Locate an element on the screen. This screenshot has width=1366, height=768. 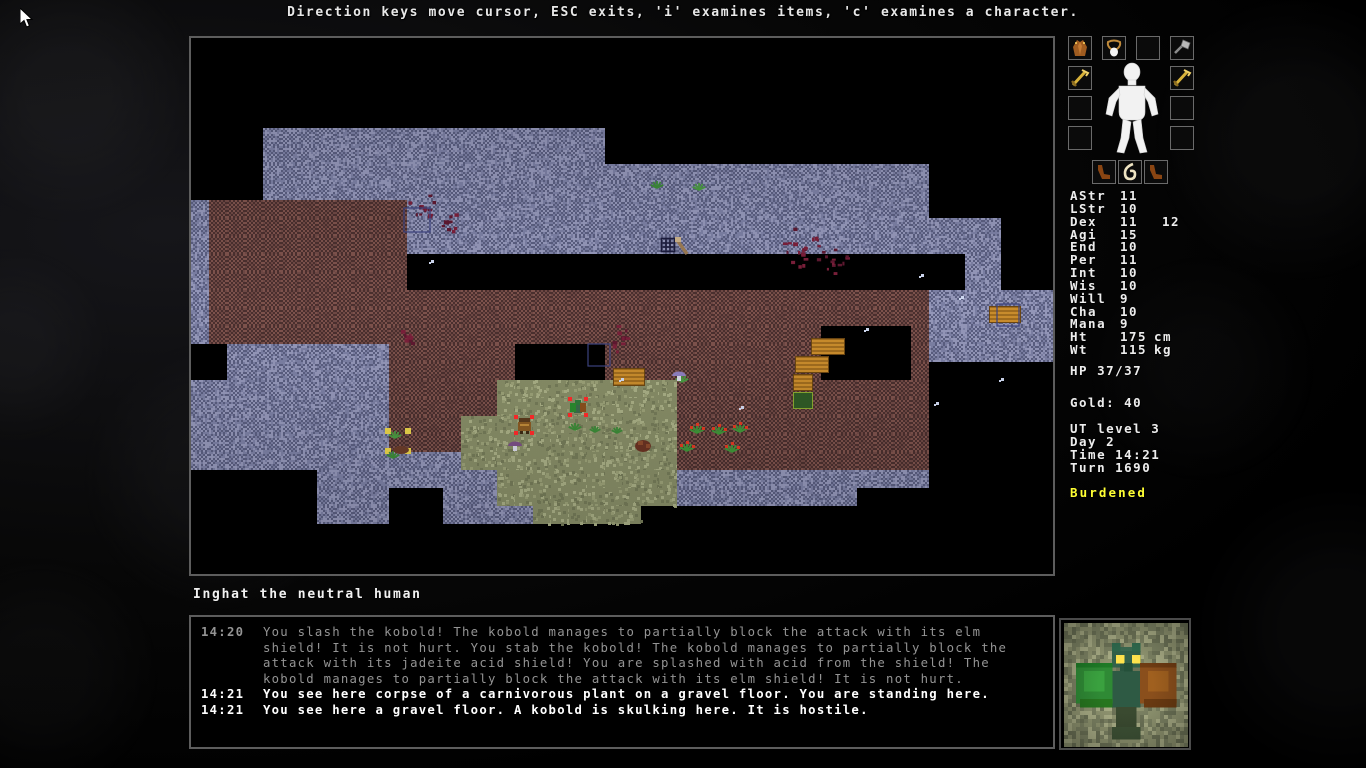
location-readout: UT level 3 Day 2 Time 14:21 Turn 1690 is located at coordinates (1115, 448).